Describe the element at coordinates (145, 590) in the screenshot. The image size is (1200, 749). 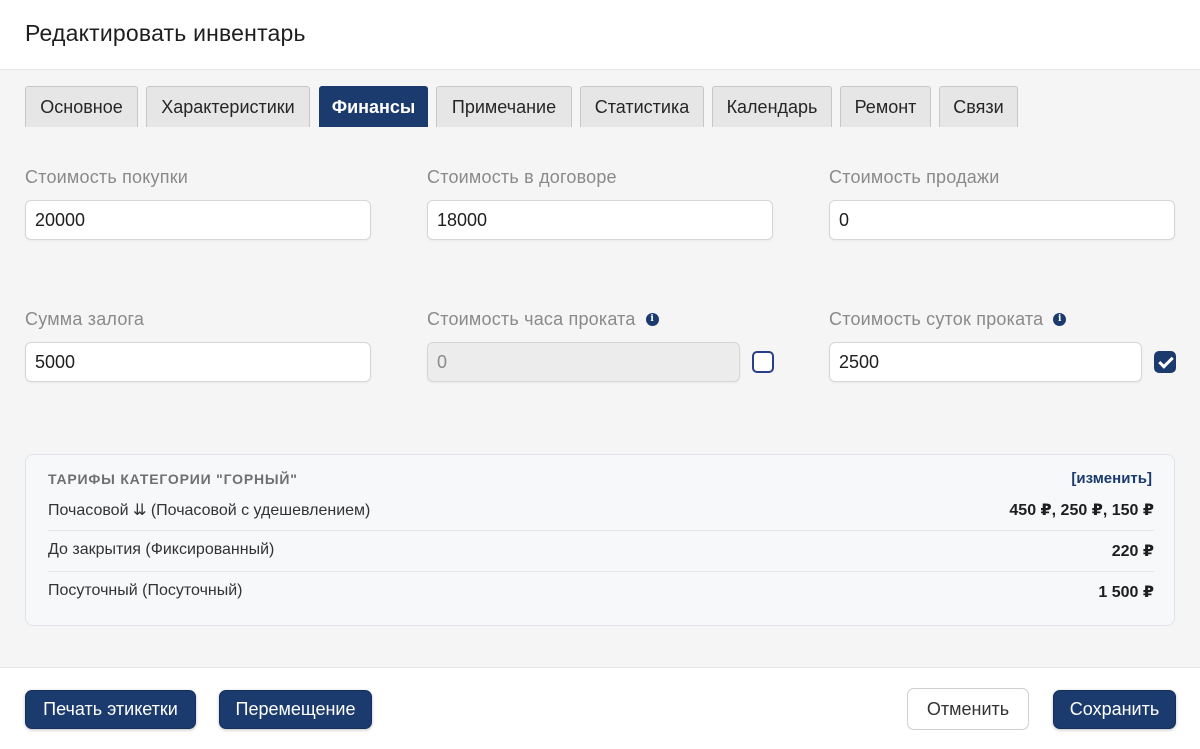
I see `tariff-name: Посуточный (Посуточный)` at that location.